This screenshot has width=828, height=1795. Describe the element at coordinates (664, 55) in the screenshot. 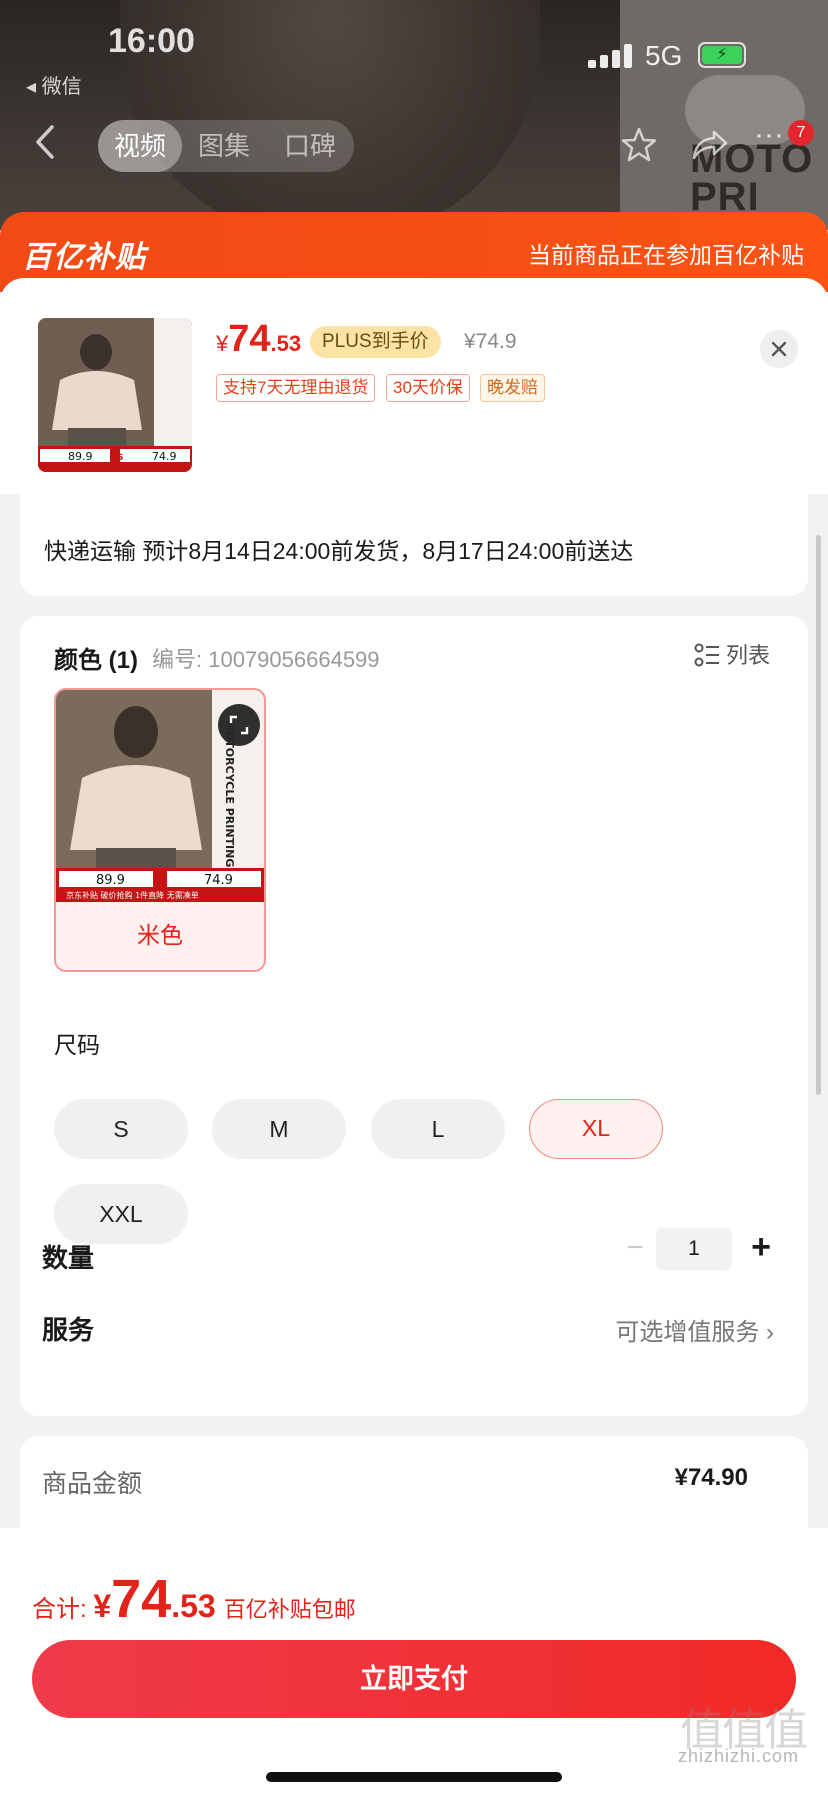

I see `network-type: 5G` at that location.